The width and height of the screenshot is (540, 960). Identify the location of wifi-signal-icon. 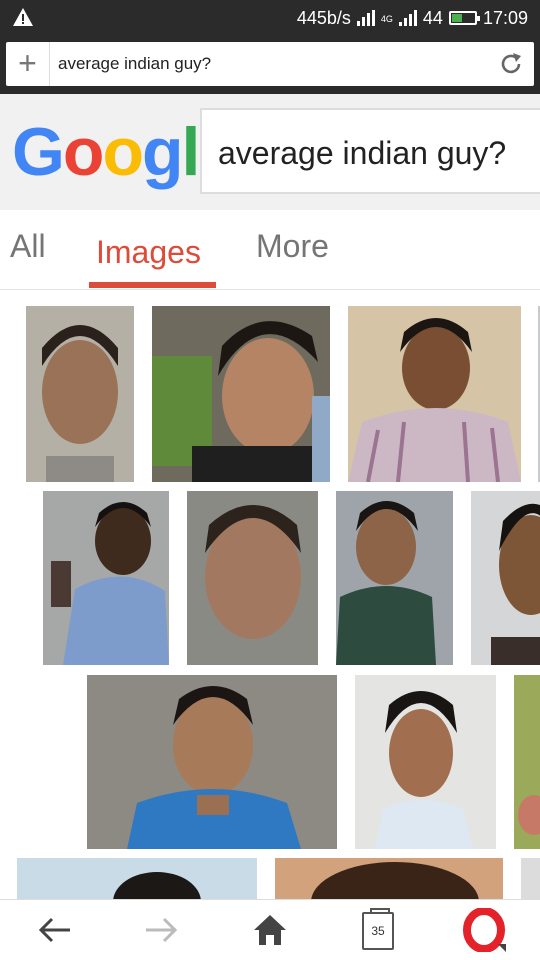
(365, 18).